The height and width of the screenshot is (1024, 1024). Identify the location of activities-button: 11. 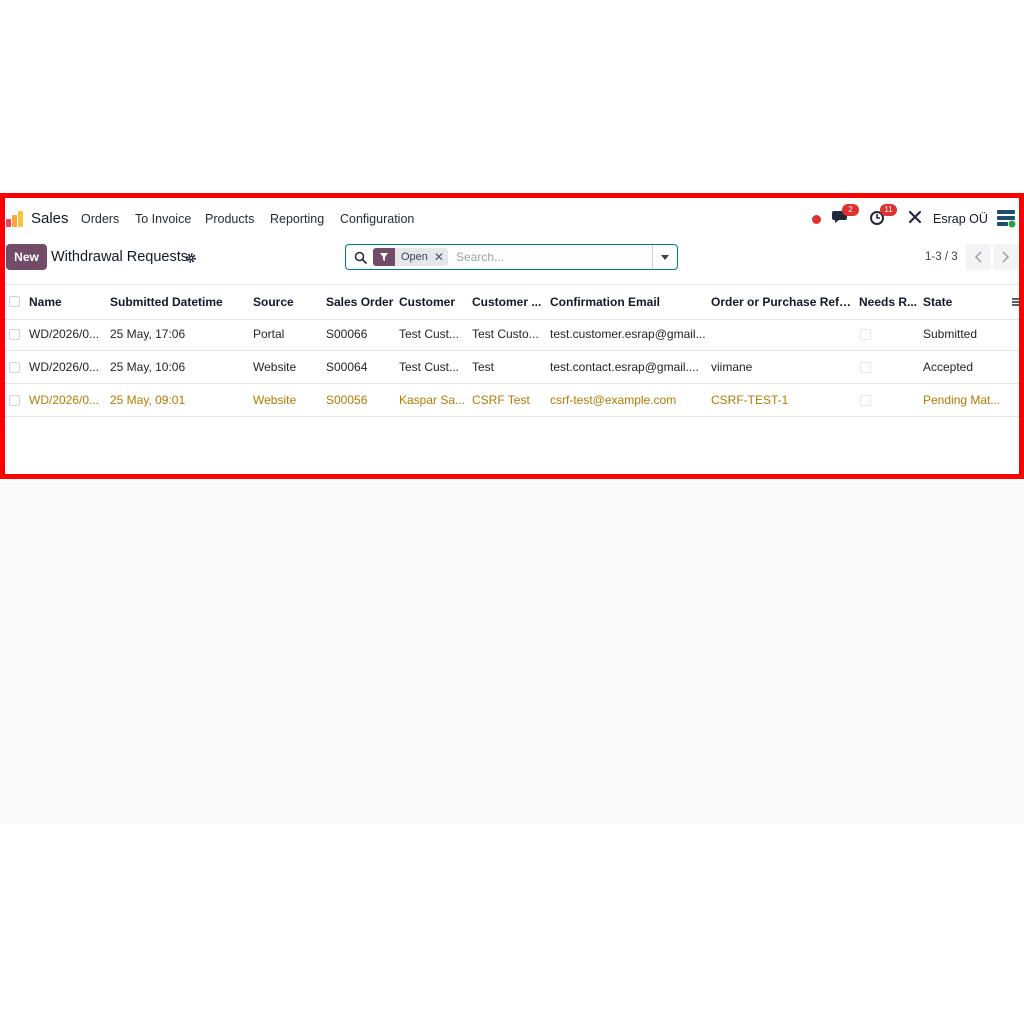
(883, 215).